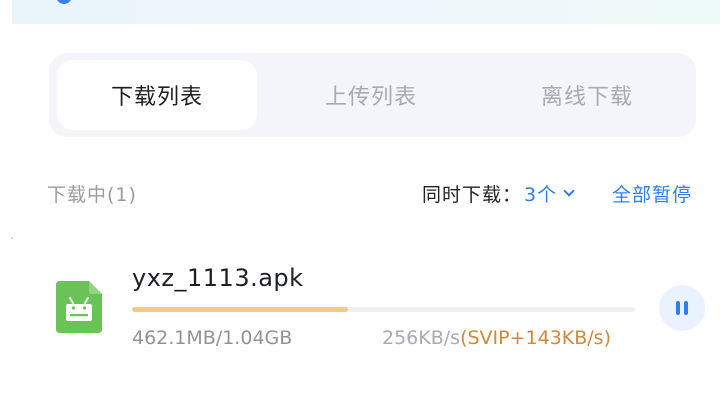  I want to click on pause-all-button: 全部暂停, so click(652, 193).